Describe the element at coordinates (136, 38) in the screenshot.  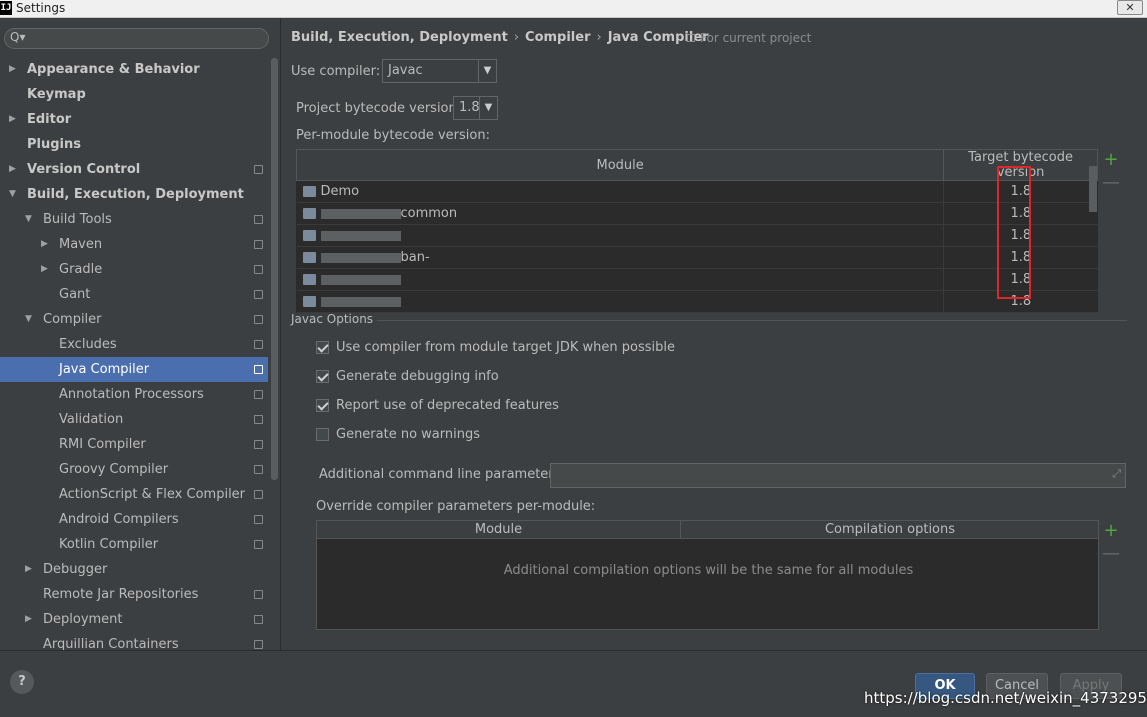
I see `settings-search-input: Q▾` at that location.